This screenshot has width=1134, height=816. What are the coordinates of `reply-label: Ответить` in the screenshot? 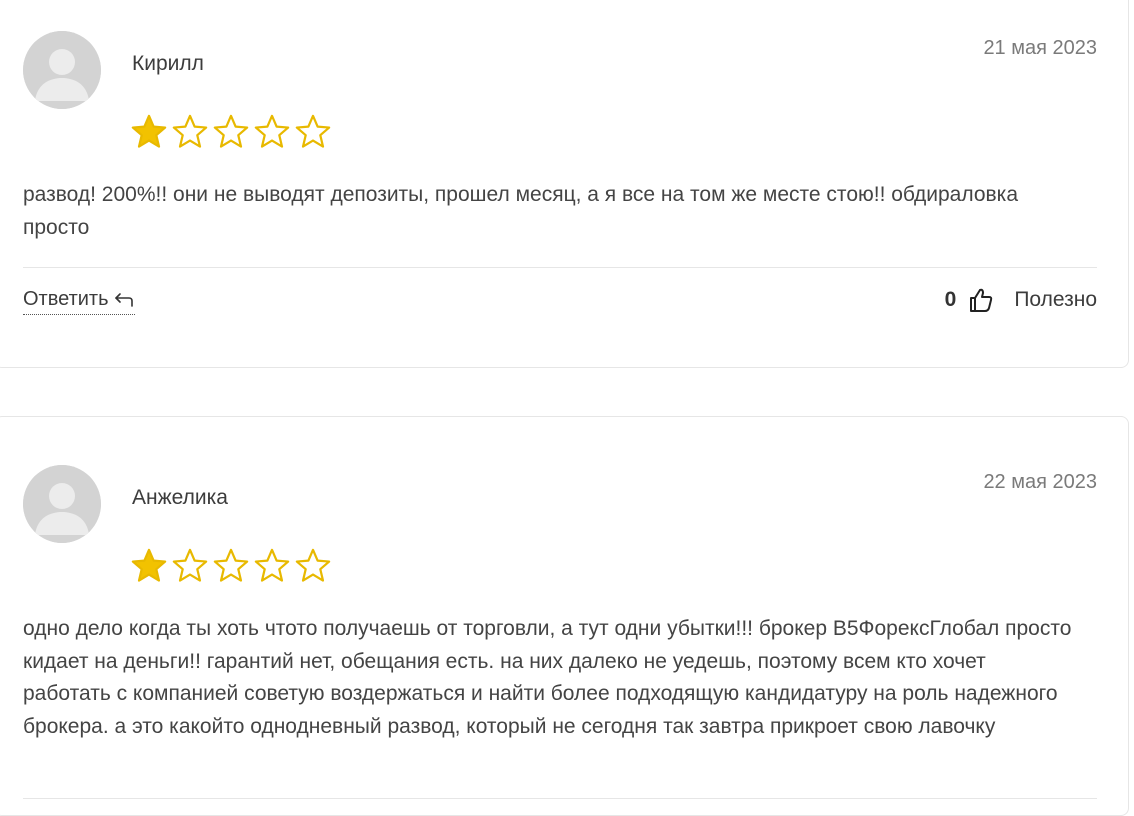 It's located at (66, 299).